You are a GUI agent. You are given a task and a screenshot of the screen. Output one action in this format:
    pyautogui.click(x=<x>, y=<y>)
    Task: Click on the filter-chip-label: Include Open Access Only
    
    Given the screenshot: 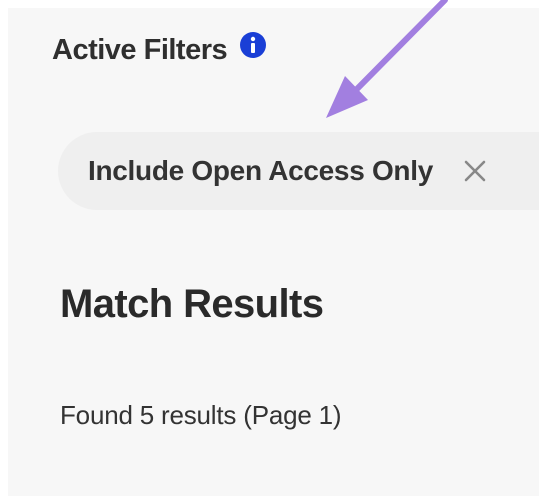 What is the action you would take?
    pyautogui.click(x=260, y=170)
    